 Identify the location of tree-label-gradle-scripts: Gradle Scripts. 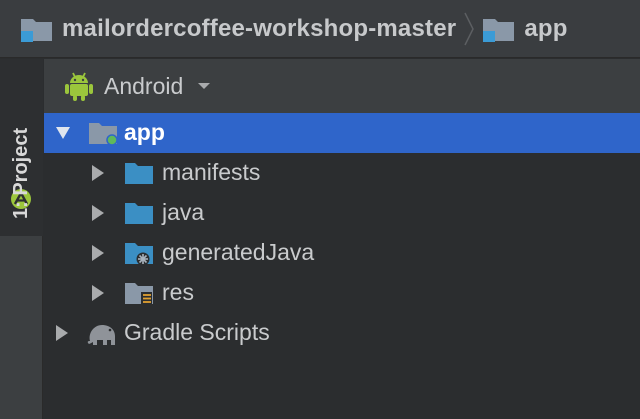
(197, 332).